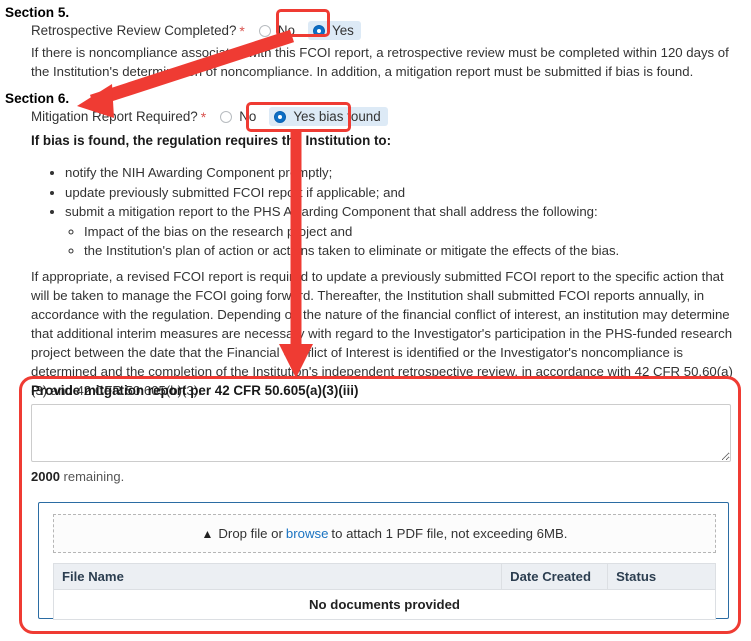 Image resolution: width=751 pixels, height=641 pixels. I want to click on empty-table-message: No documents provided, so click(384, 604).